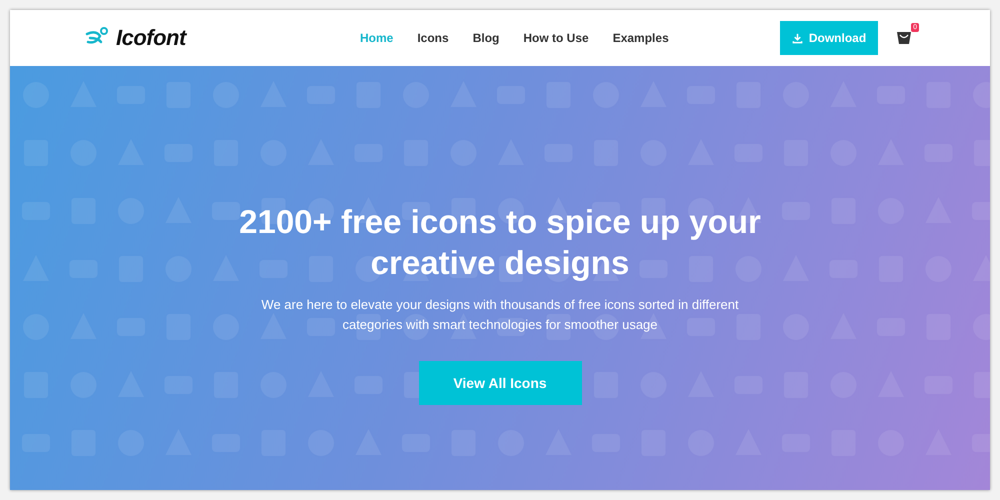 The width and height of the screenshot is (1000, 500). Describe the element at coordinates (151, 38) in the screenshot. I see `brand-name: Icofont` at that location.